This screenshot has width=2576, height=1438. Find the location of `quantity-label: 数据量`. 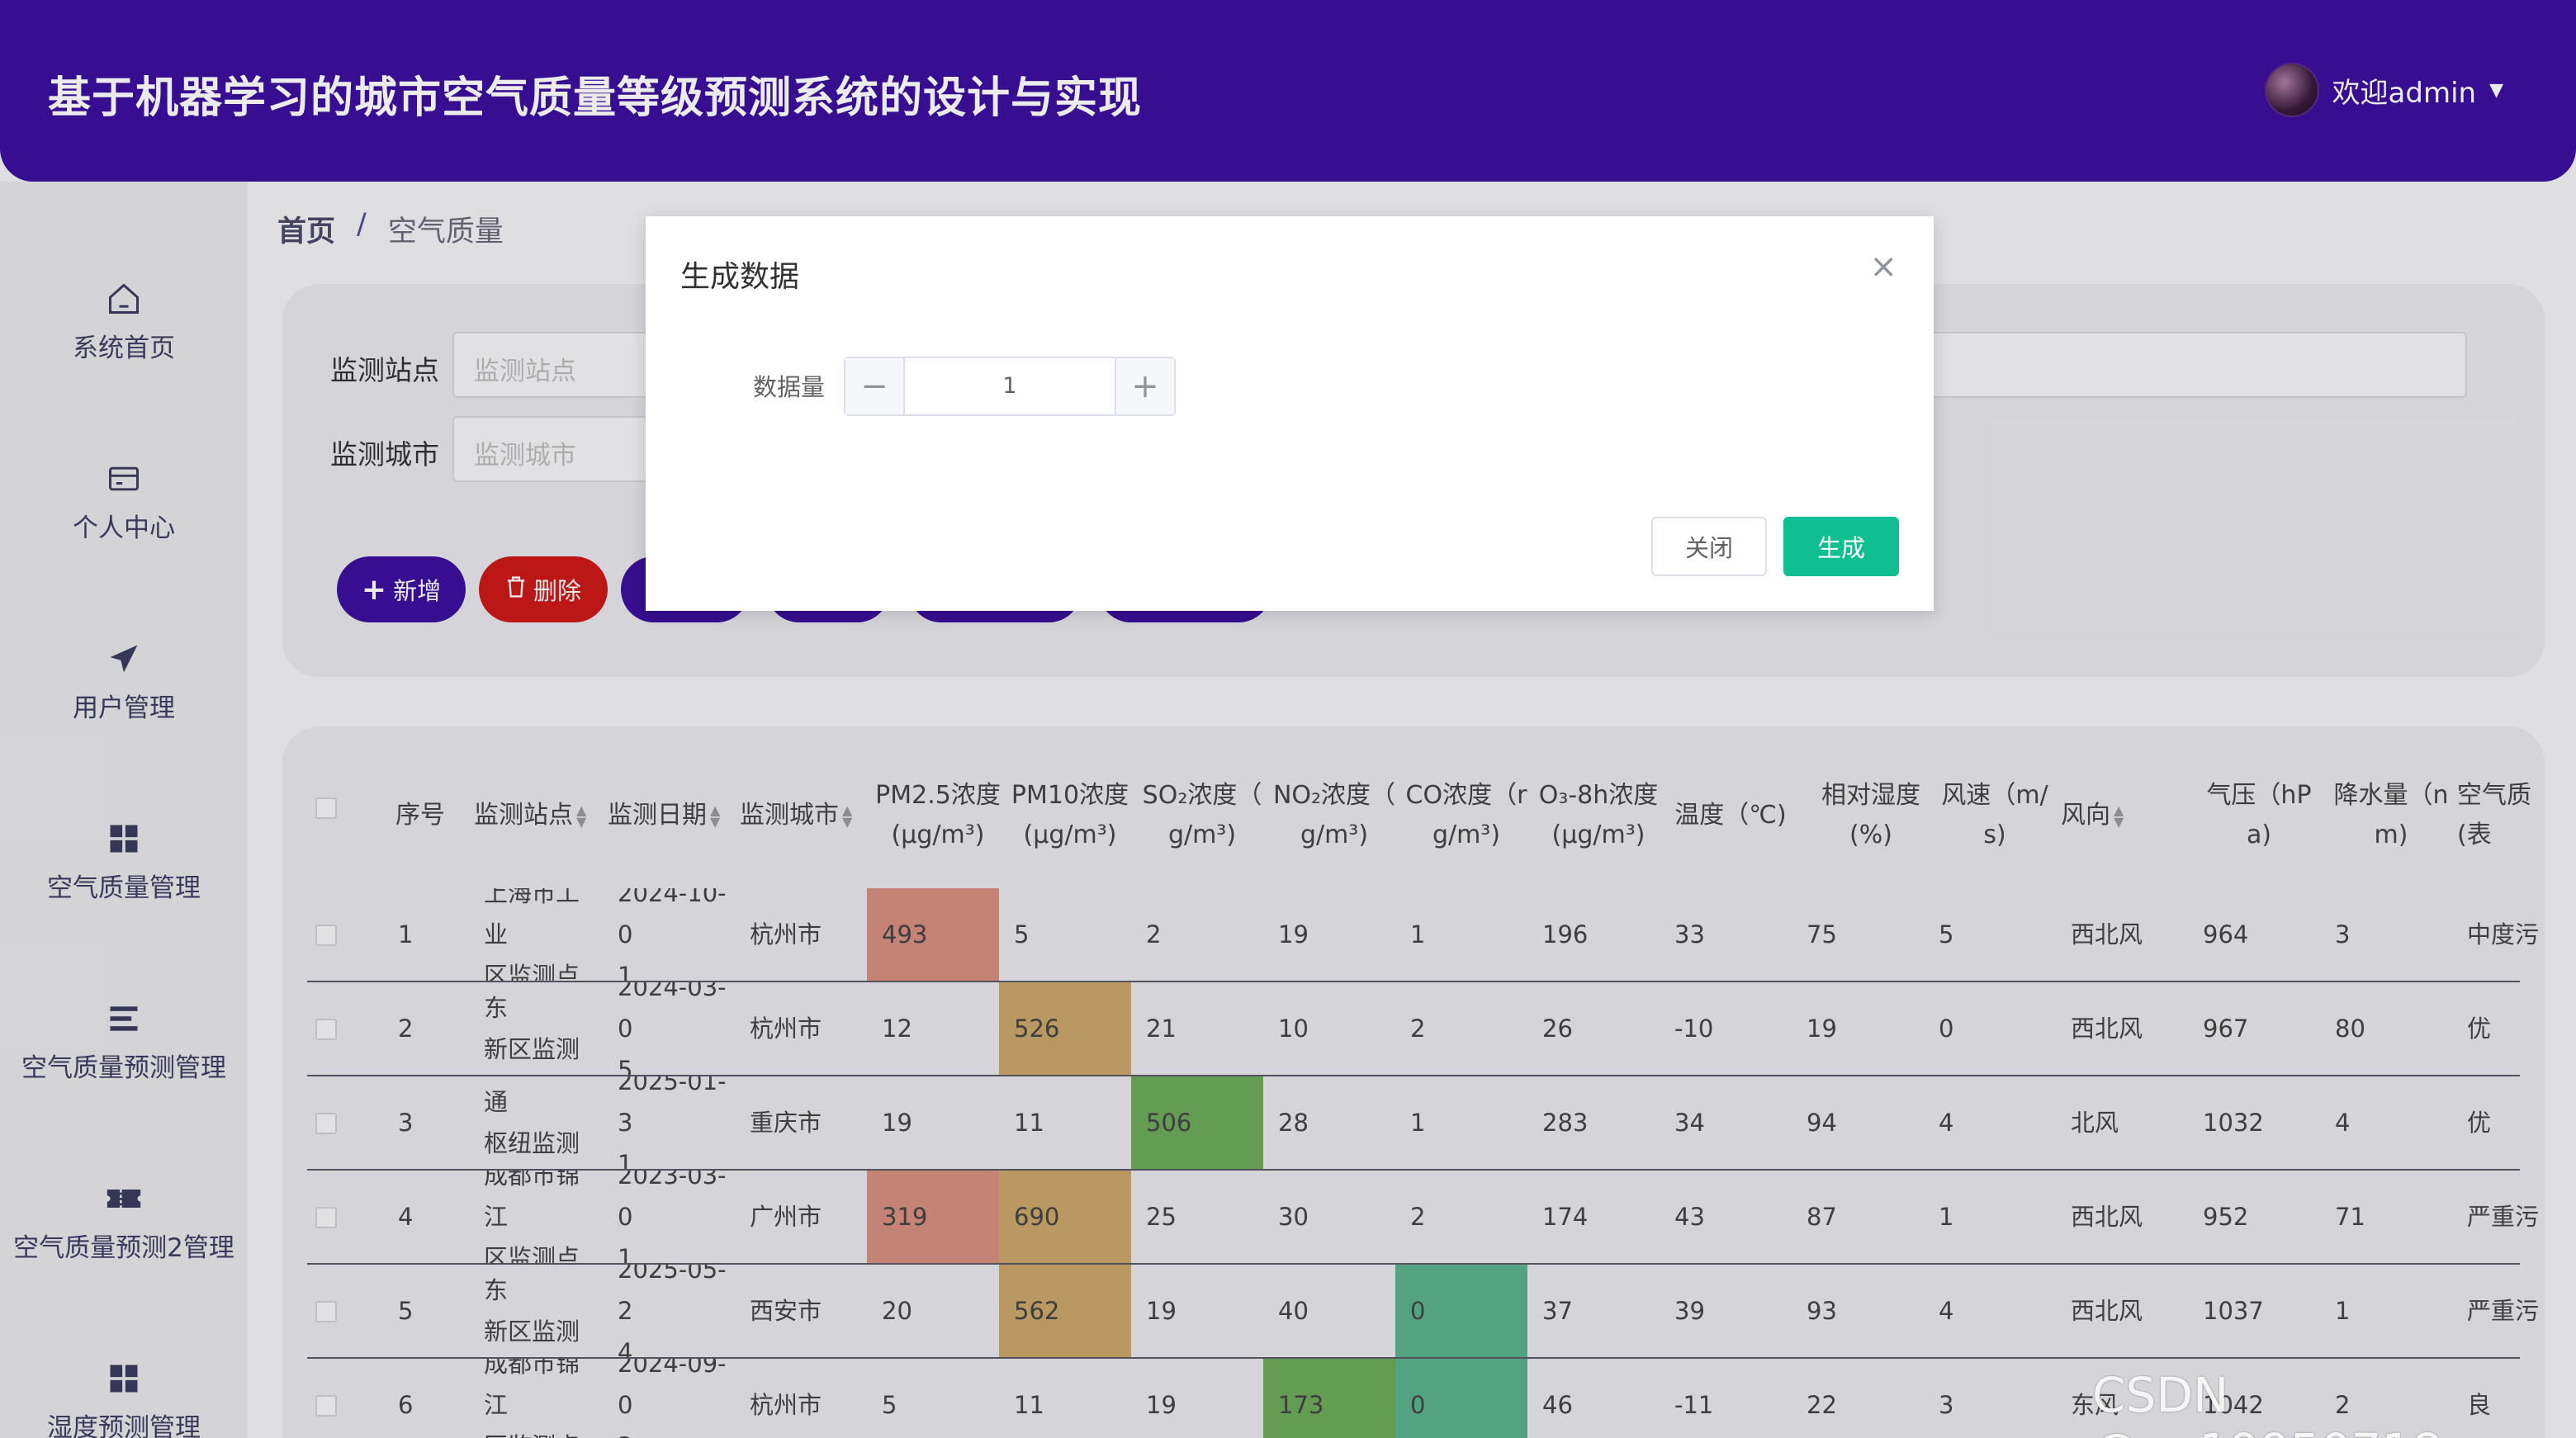

quantity-label: 数据量 is located at coordinates (789, 387).